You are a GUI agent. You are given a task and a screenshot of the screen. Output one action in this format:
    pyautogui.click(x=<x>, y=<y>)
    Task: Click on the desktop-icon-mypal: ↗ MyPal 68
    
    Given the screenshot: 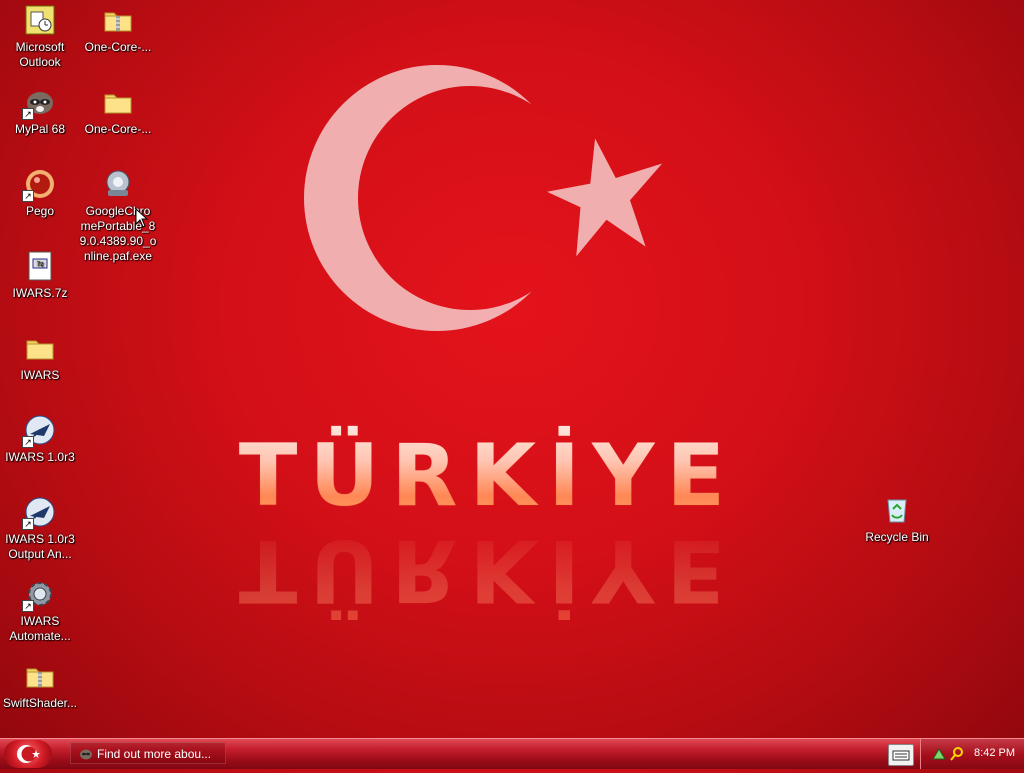 What is the action you would take?
    pyautogui.click(x=40, y=111)
    